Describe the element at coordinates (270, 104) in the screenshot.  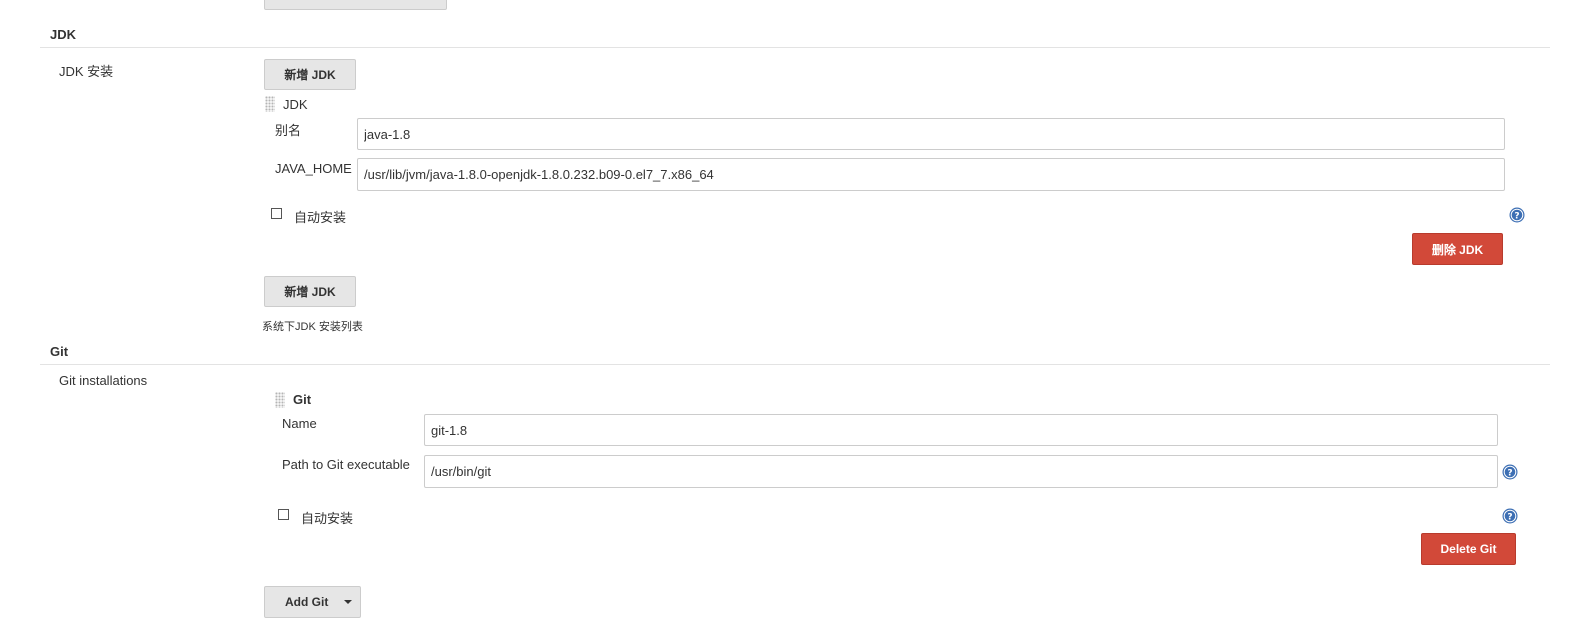
I see `jdk-drag-handle-icon` at that location.